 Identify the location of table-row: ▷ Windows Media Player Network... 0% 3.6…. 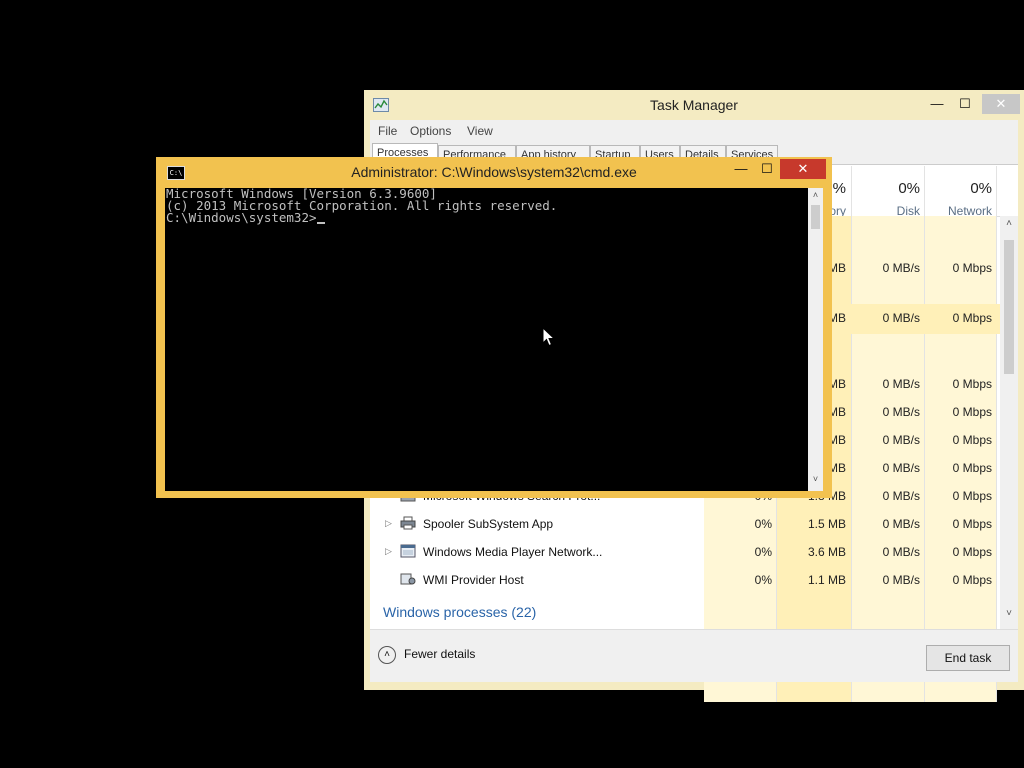
(685, 552).